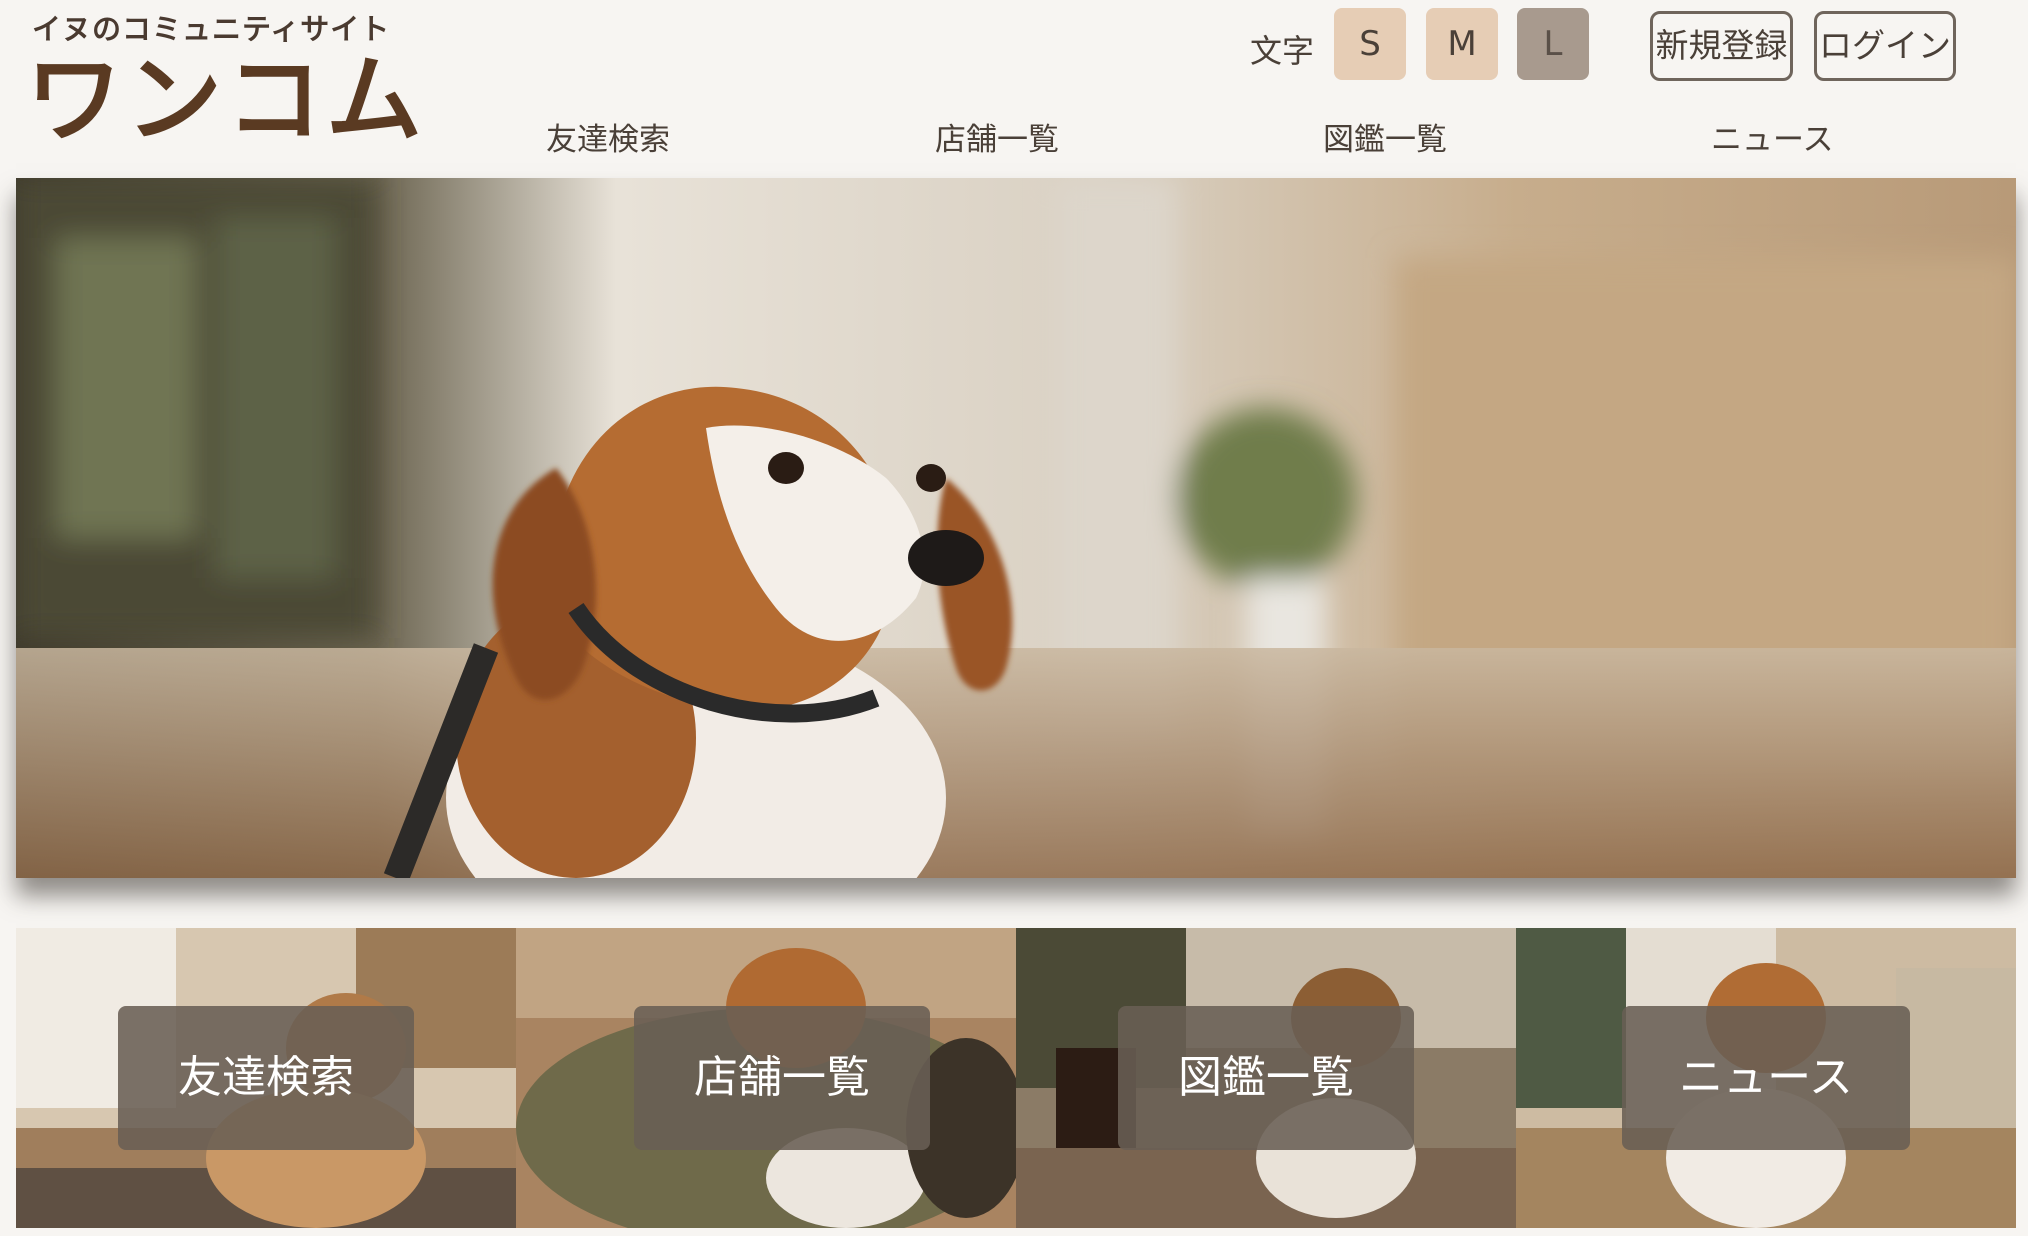 The image size is (2028, 1236). I want to click on tile-news: ニュース, so click(1766, 1078).